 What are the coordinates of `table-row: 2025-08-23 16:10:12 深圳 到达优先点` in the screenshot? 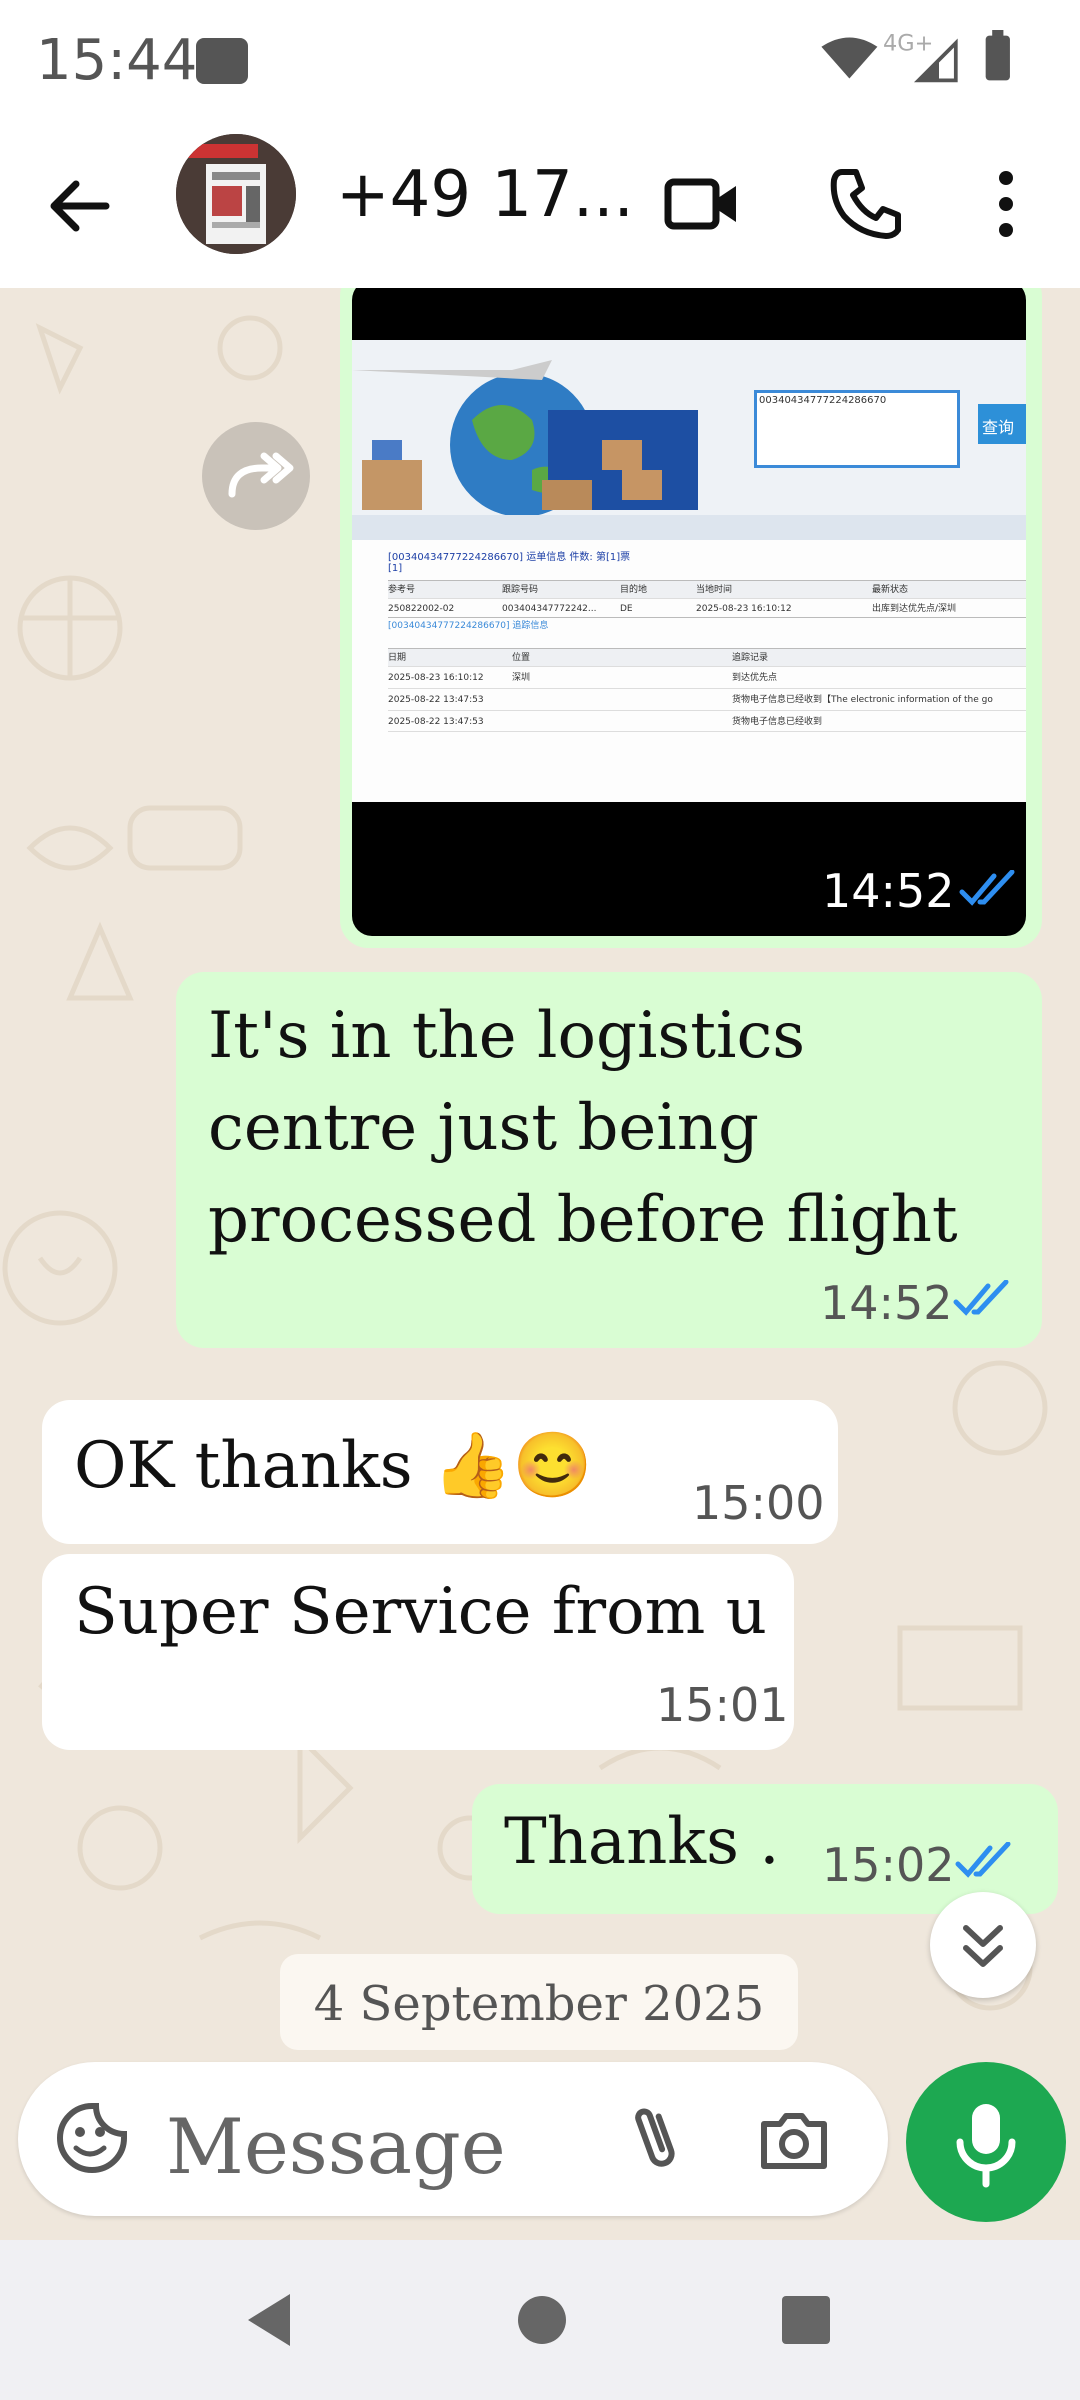 It's located at (707, 677).